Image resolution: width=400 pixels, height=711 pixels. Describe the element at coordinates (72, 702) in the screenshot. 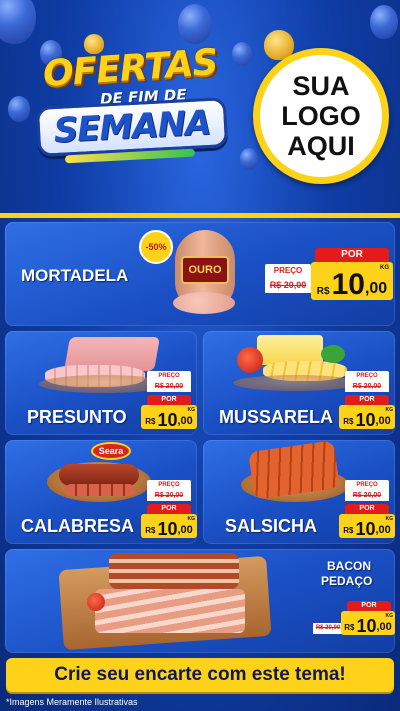

I see `footnote: *Imagens Meramente Ilustrativas` at that location.